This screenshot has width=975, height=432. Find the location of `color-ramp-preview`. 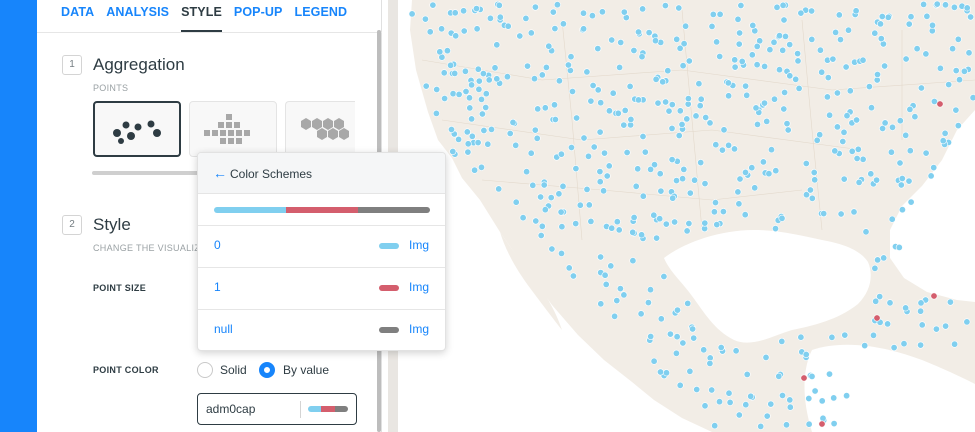

color-ramp-preview is located at coordinates (328, 409).